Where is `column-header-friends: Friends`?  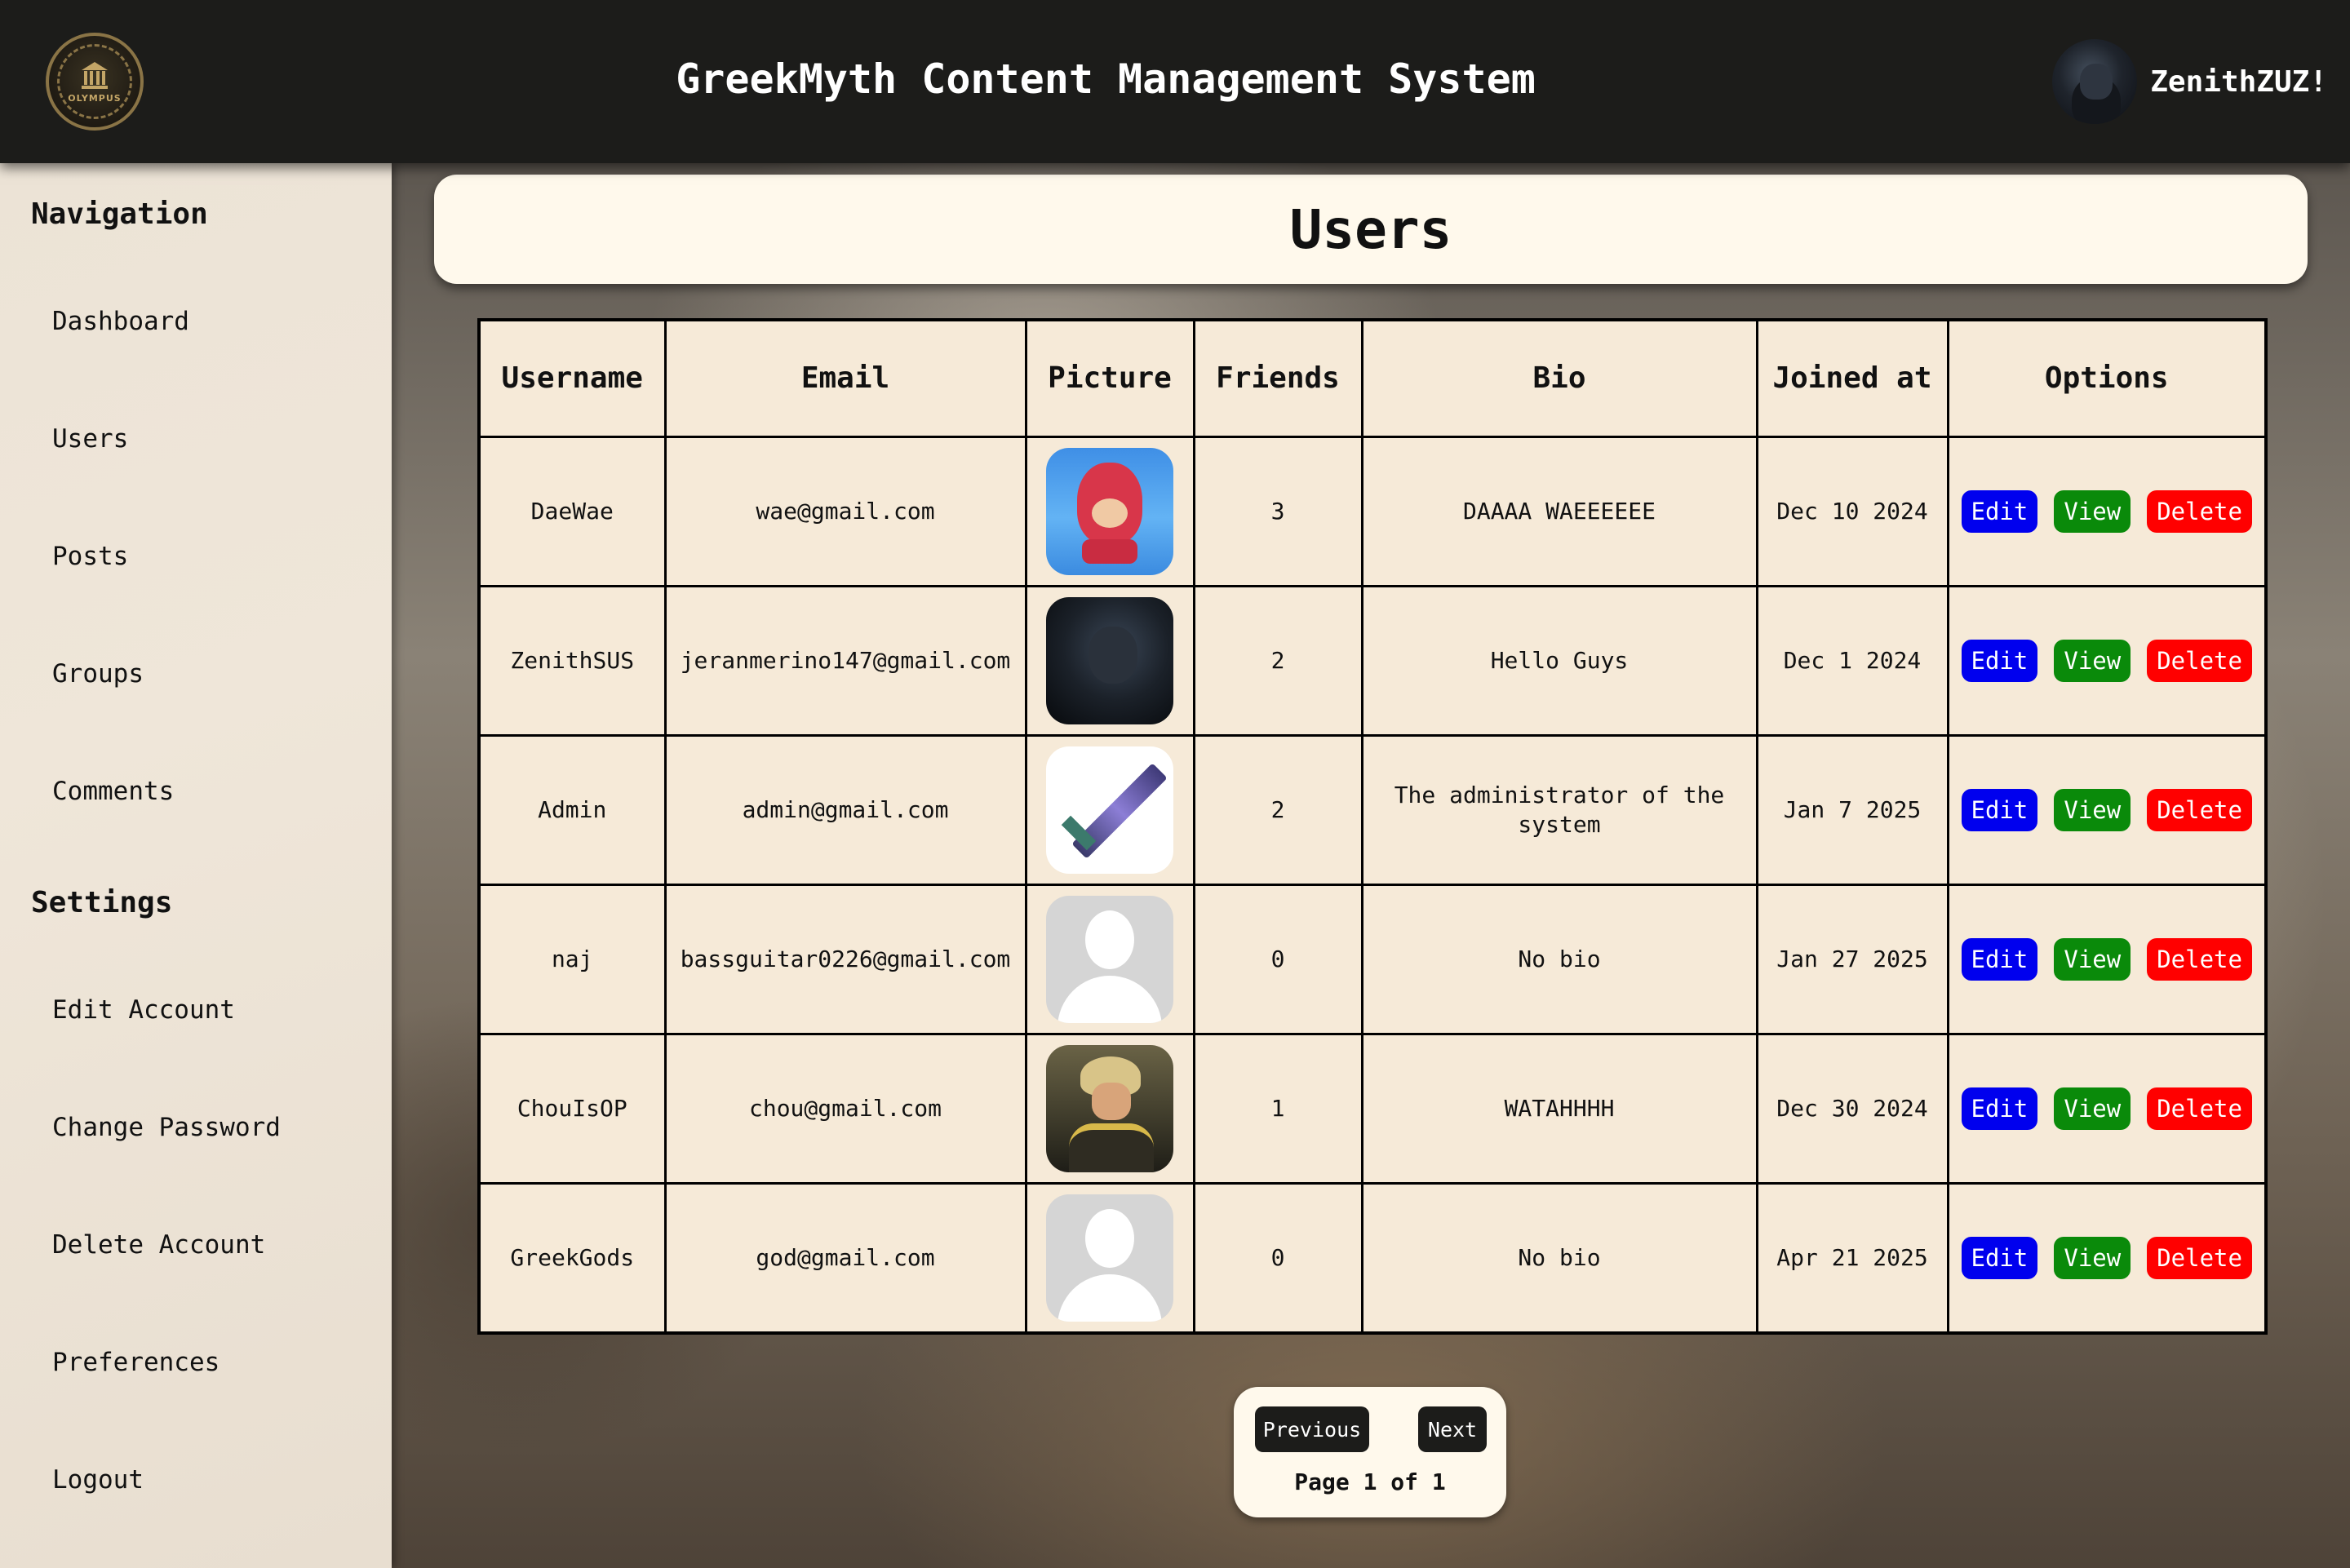 column-header-friends: Friends is located at coordinates (1277, 378).